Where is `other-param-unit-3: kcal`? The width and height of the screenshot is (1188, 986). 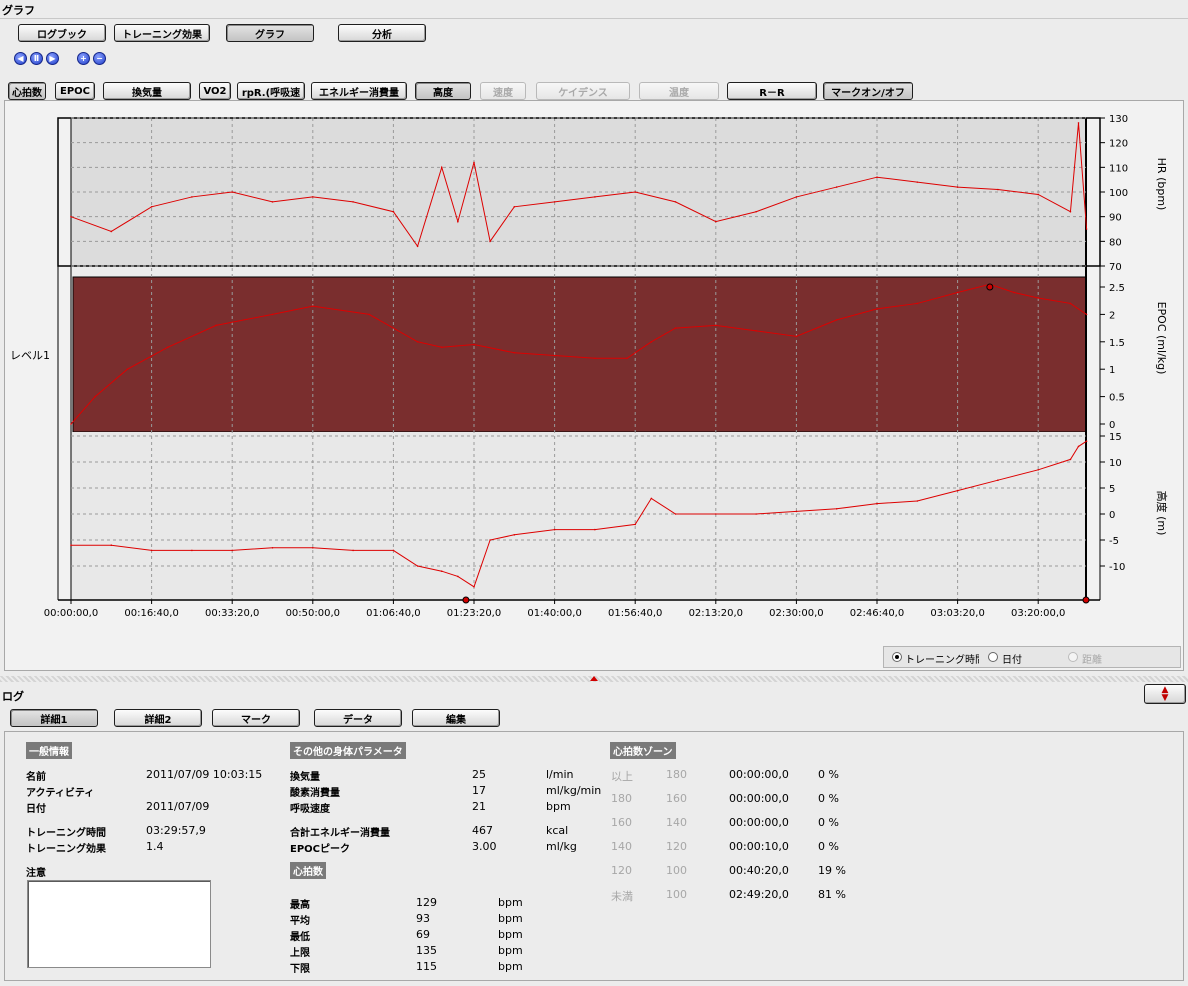
other-param-unit-3: kcal is located at coordinates (557, 830).